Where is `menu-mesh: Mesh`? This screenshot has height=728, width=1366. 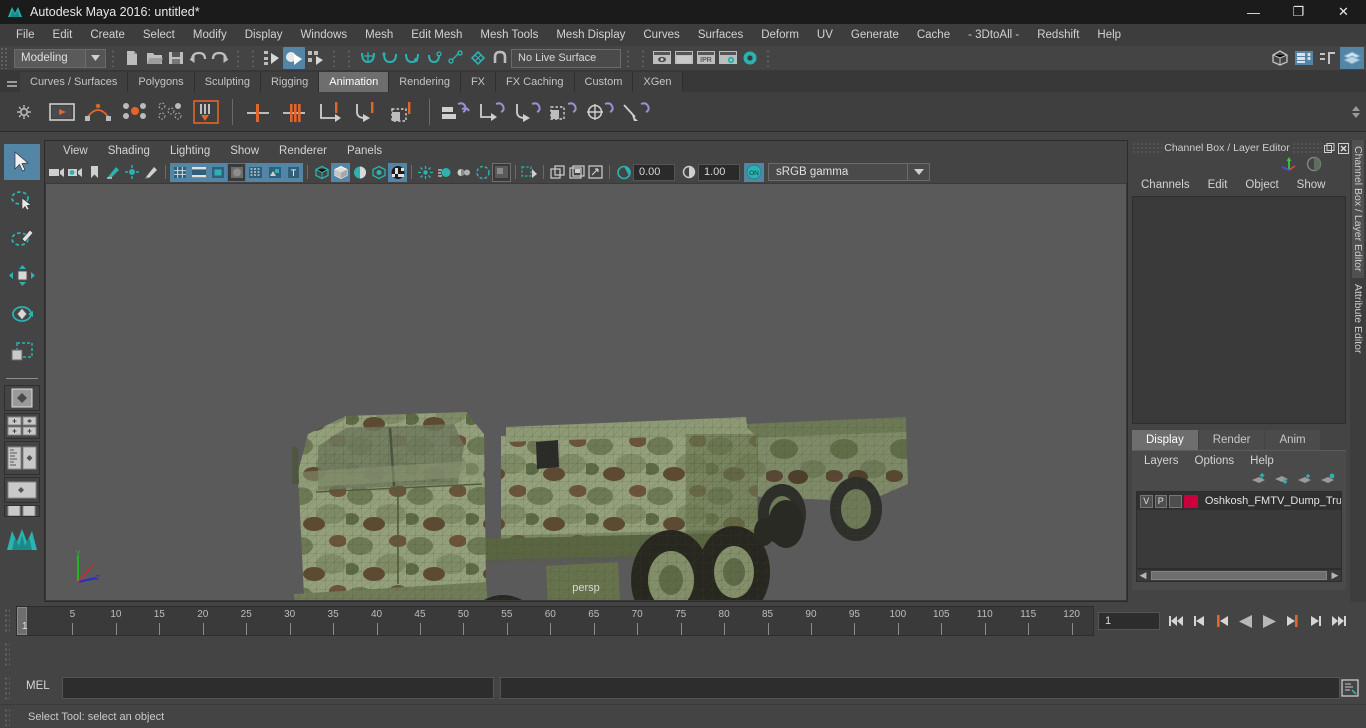 menu-mesh: Mesh is located at coordinates (379, 35).